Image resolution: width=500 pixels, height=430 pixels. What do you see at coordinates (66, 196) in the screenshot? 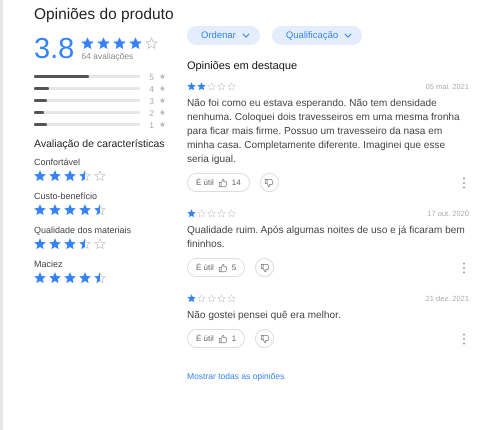
I see `characteristic-label: Custo-benefício` at bounding box center [66, 196].